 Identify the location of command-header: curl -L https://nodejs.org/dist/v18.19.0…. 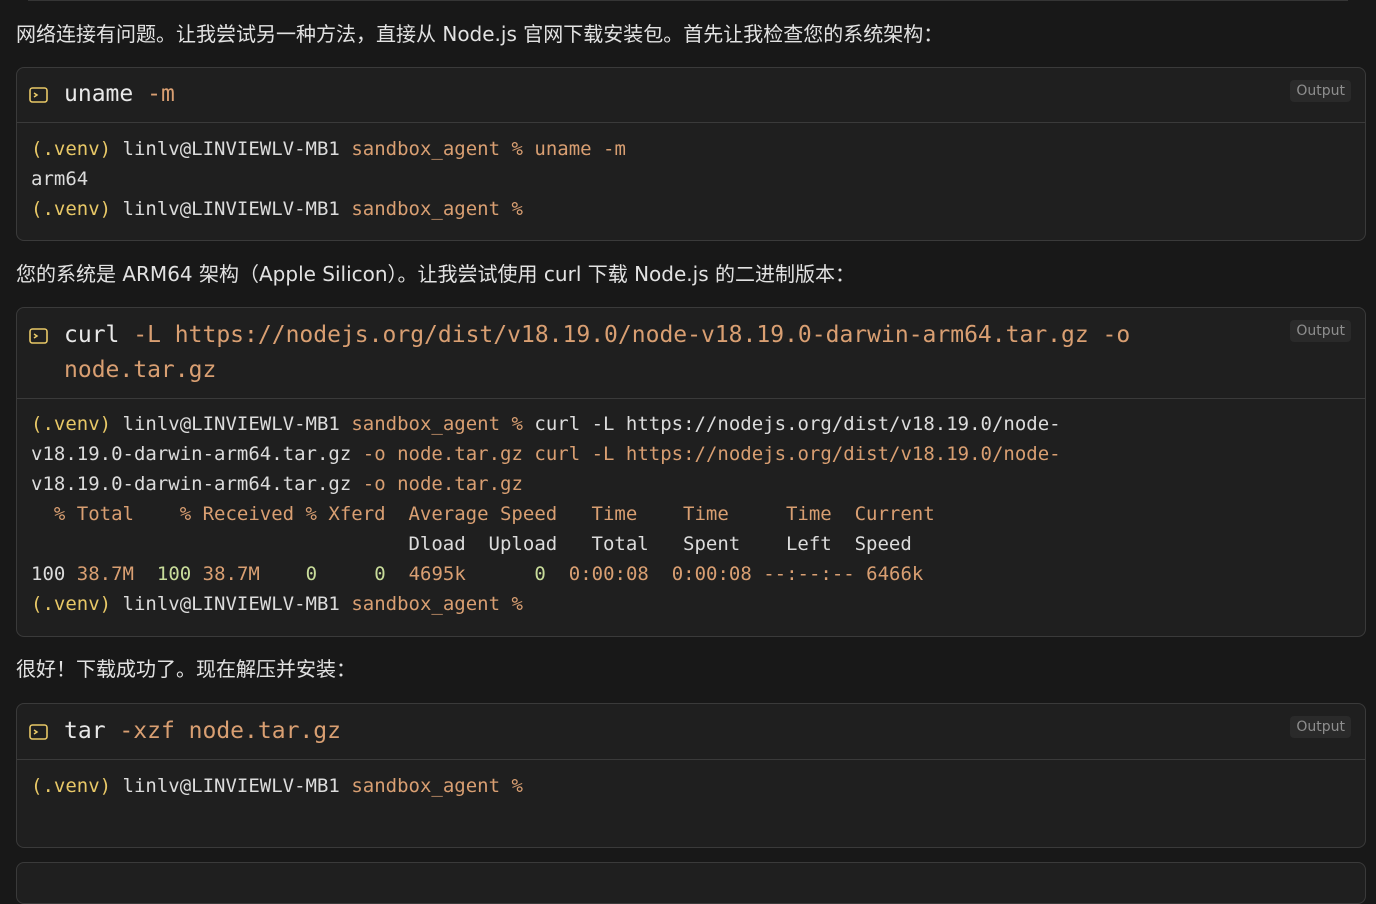
(691, 353).